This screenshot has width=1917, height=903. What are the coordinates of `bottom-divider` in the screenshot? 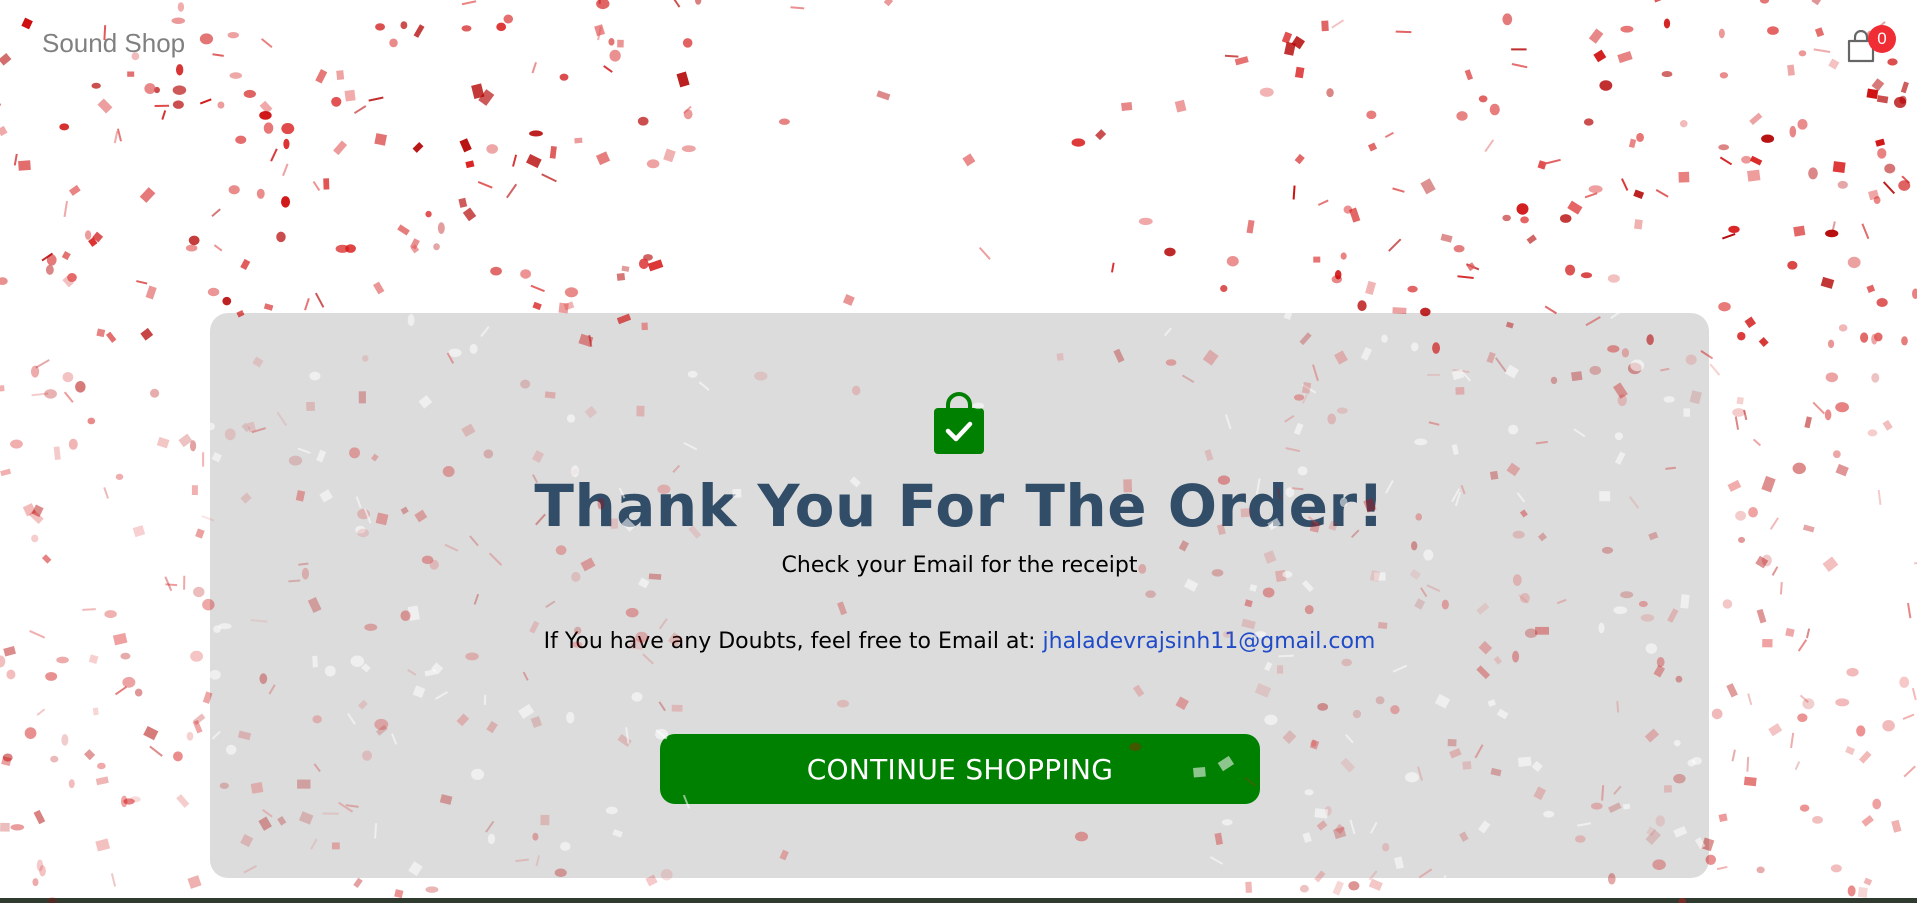 It's located at (958, 900).